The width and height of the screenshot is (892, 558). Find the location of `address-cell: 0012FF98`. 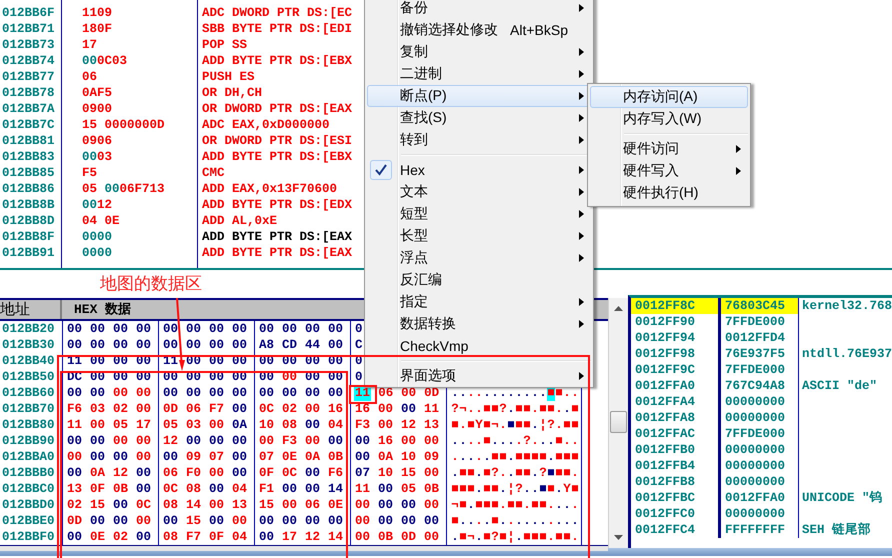

address-cell: 0012FF98 is located at coordinates (675, 354).